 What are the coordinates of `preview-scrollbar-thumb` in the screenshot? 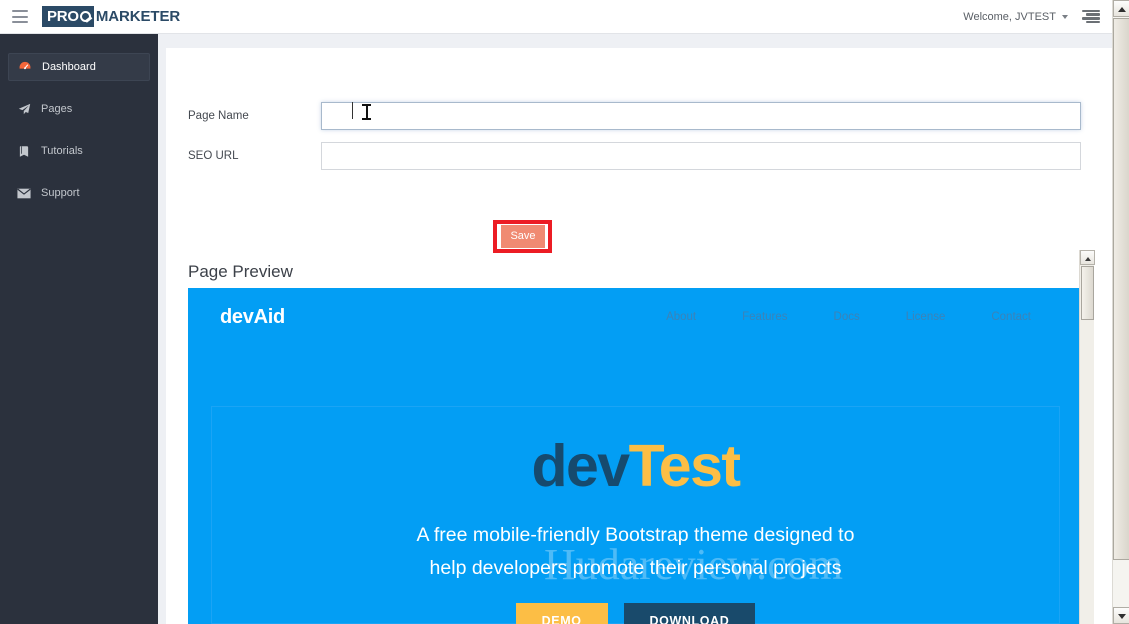 It's located at (1087, 293).